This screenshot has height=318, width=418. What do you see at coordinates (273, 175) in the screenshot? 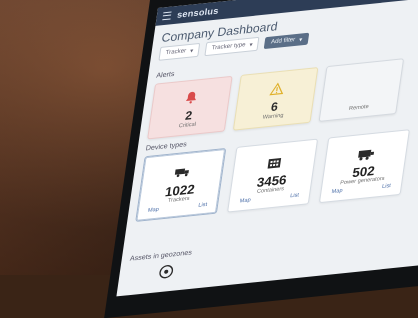
I see `device-card-containers: 3456 Containers Map List` at bounding box center [273, 175].